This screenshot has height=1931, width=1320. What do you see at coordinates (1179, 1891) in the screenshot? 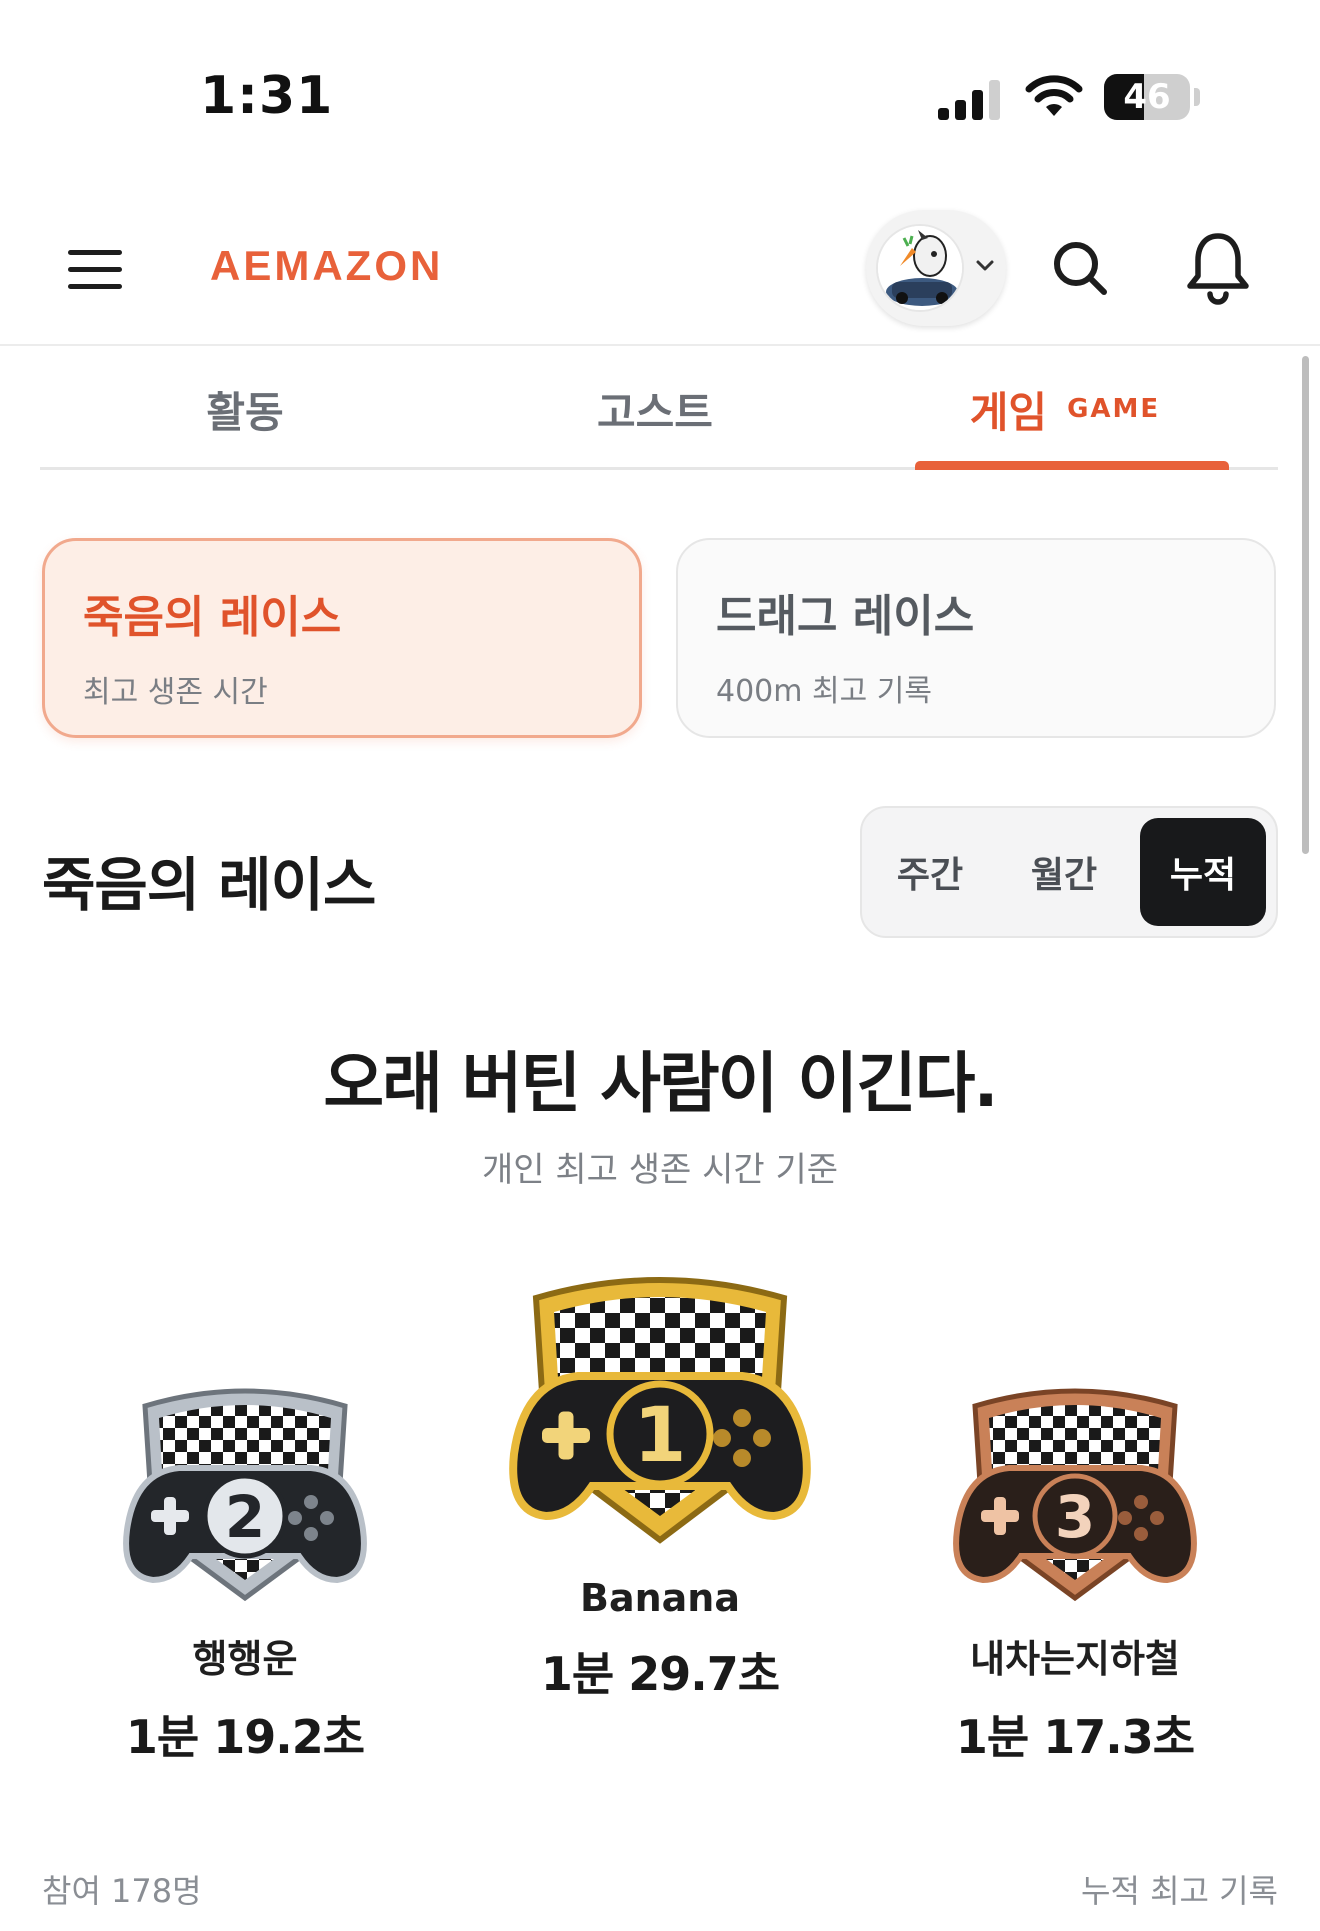
I see `record-type-label: 누적 최고 기록` at bounding box center [1179, 1891].